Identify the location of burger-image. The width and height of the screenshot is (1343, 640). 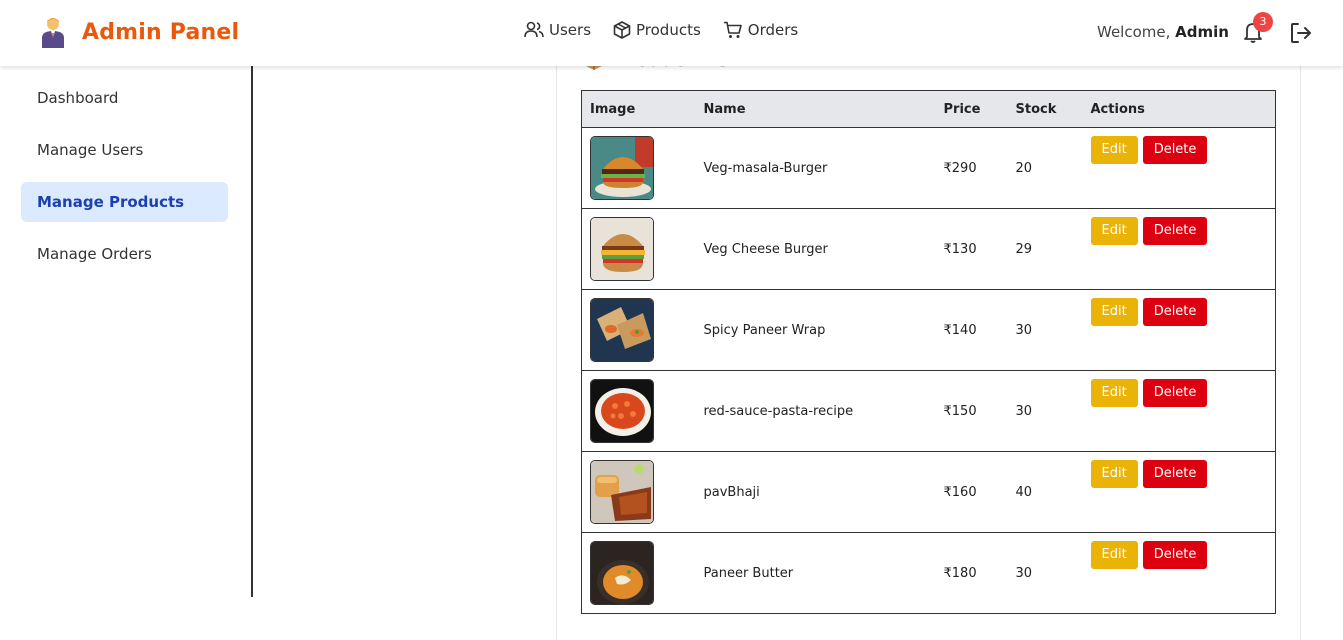
(622, 168).